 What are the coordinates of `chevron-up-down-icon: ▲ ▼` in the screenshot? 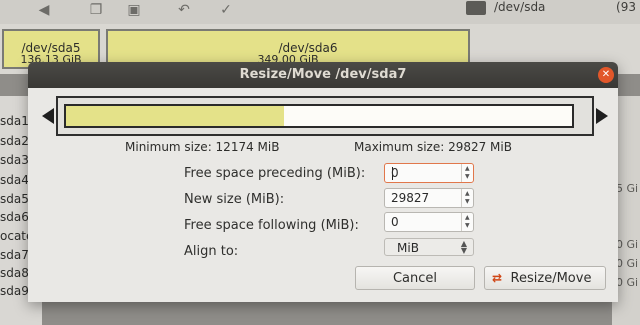 It's located at (463, 247).